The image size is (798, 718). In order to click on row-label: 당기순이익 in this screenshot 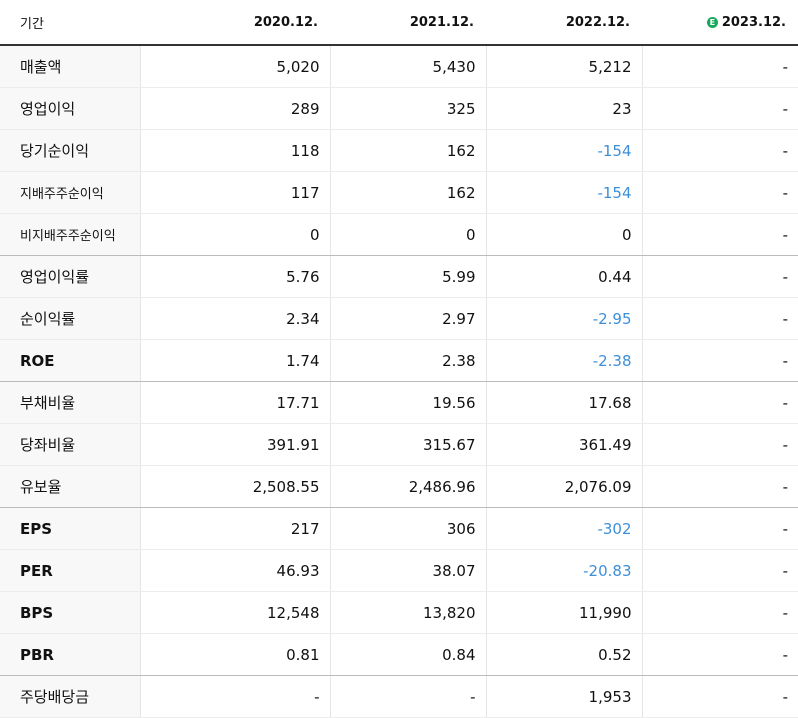, I will do `click(70, 150)`.